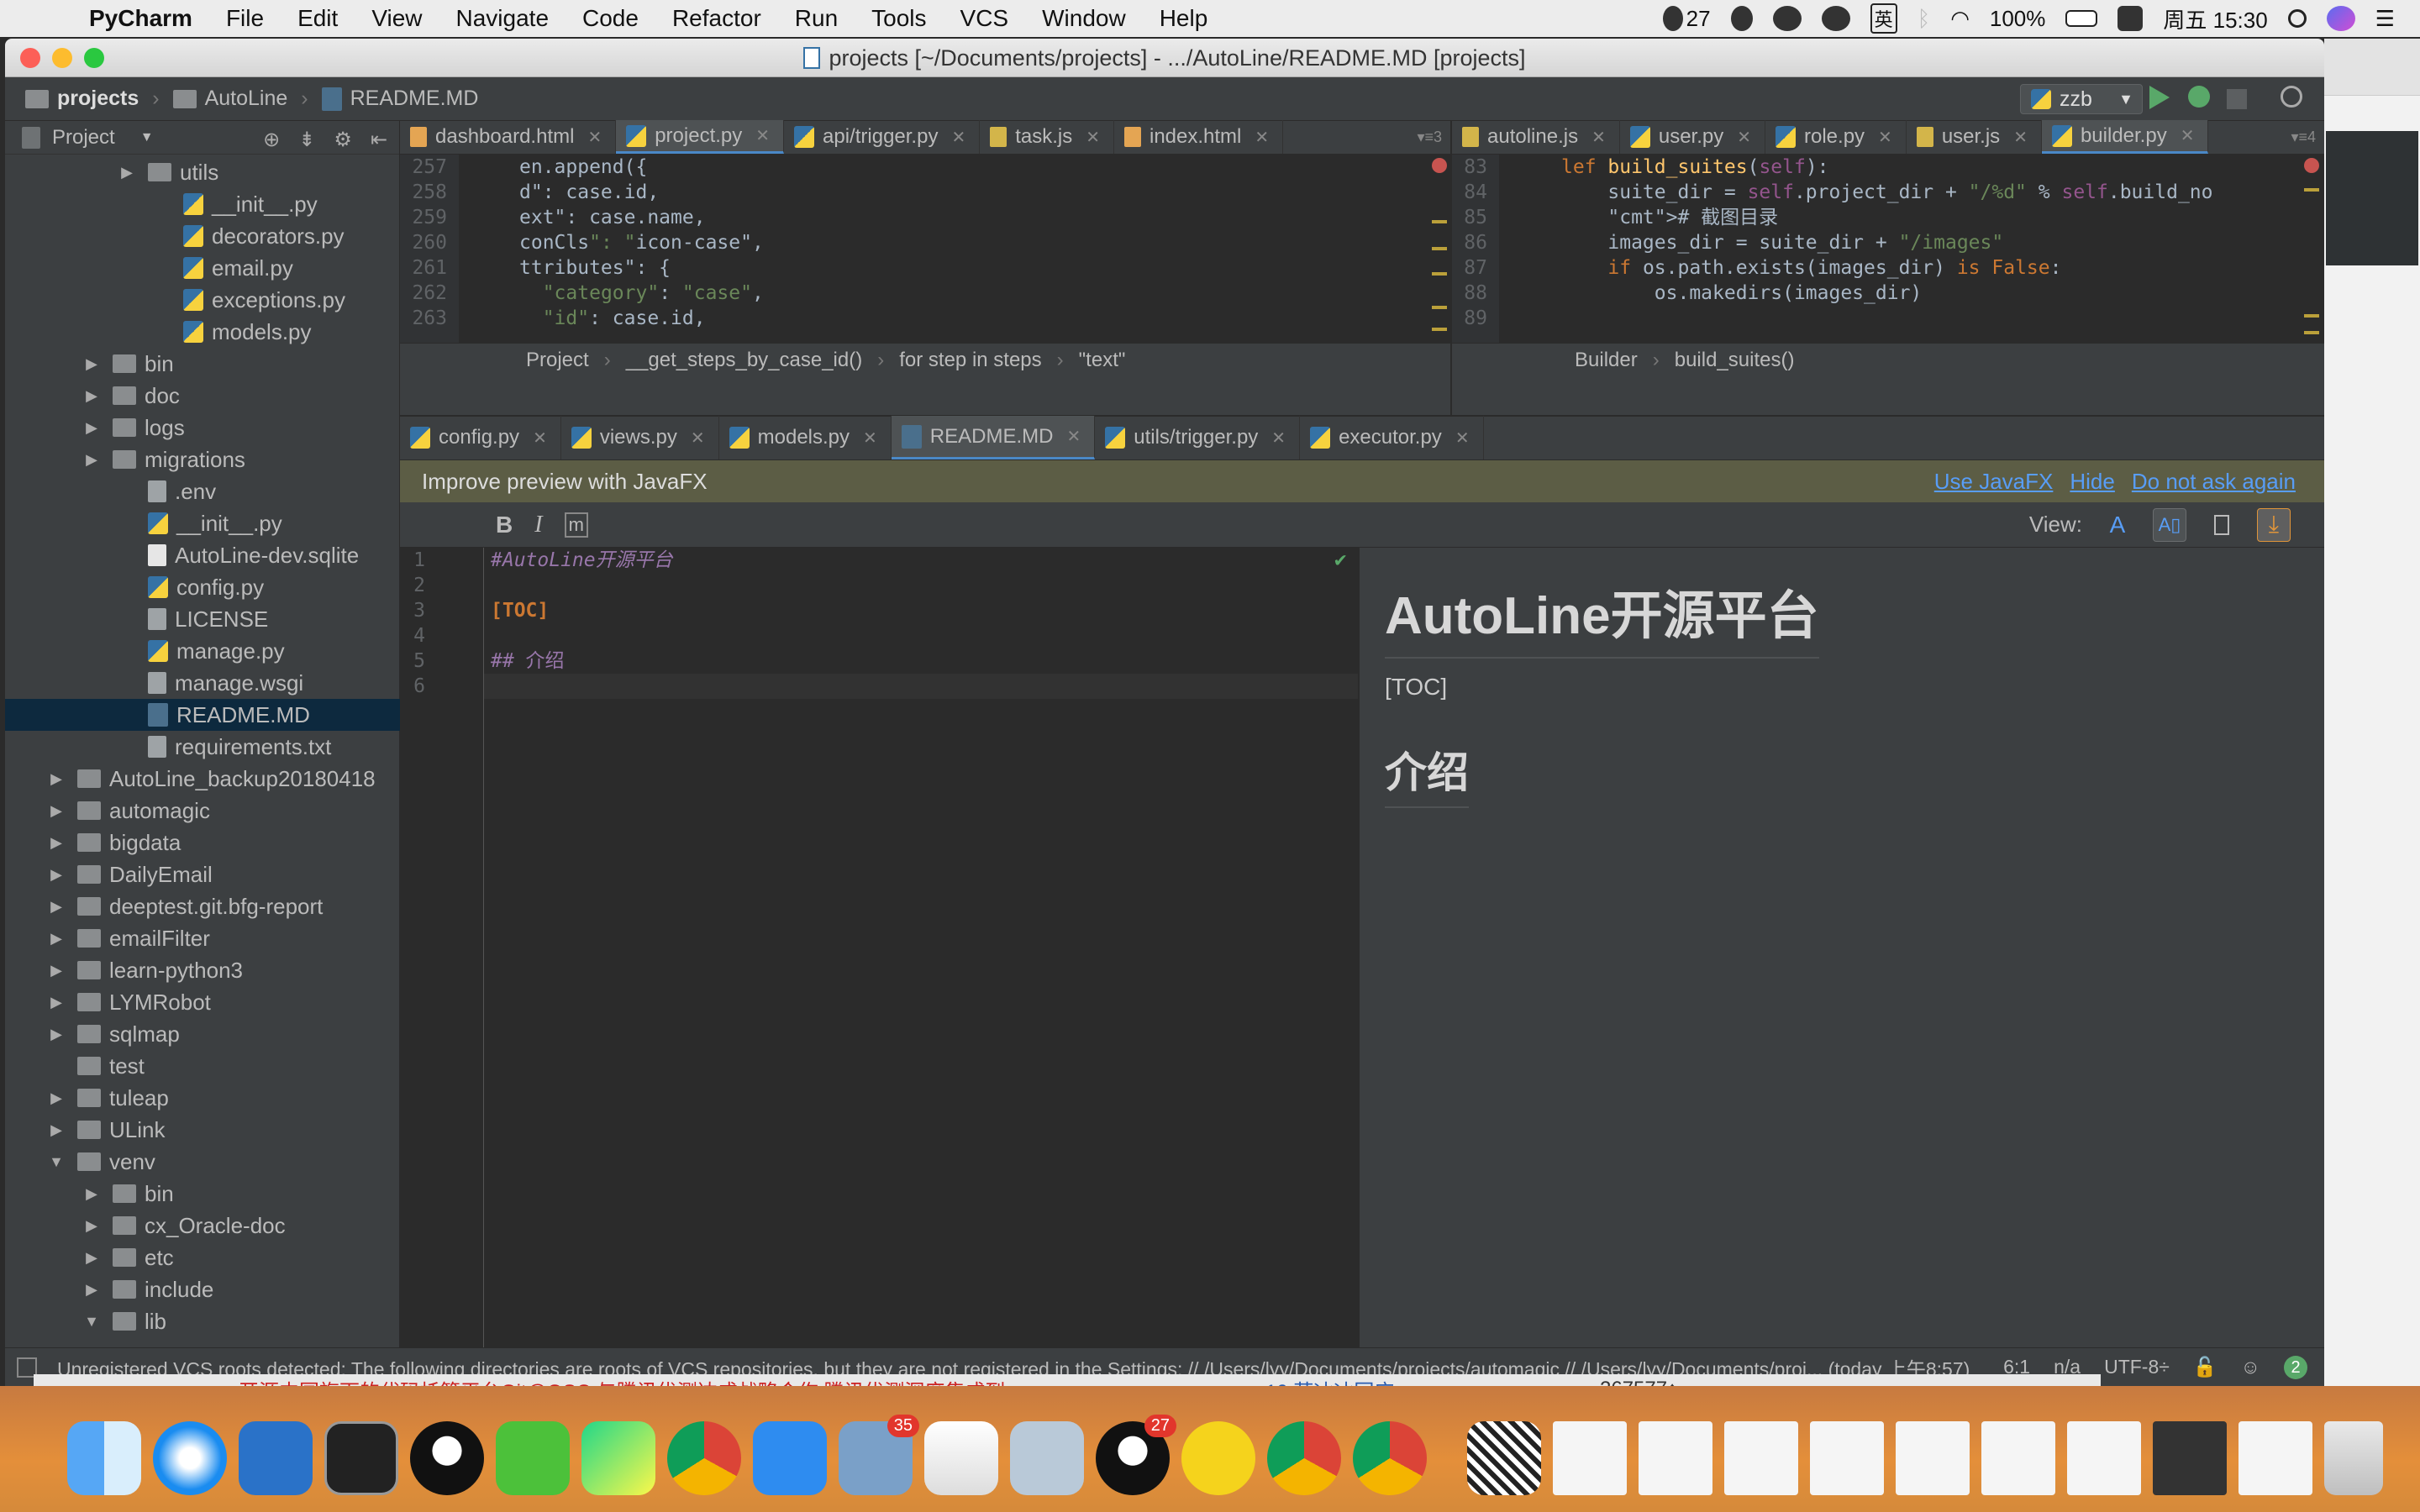 This screenshot has width=2420, height=1512. Describe the element at coordinates (202, 1226) in the screenshot. I see `project-tree-item: ▶ cx_Oracle-doc` at that location.